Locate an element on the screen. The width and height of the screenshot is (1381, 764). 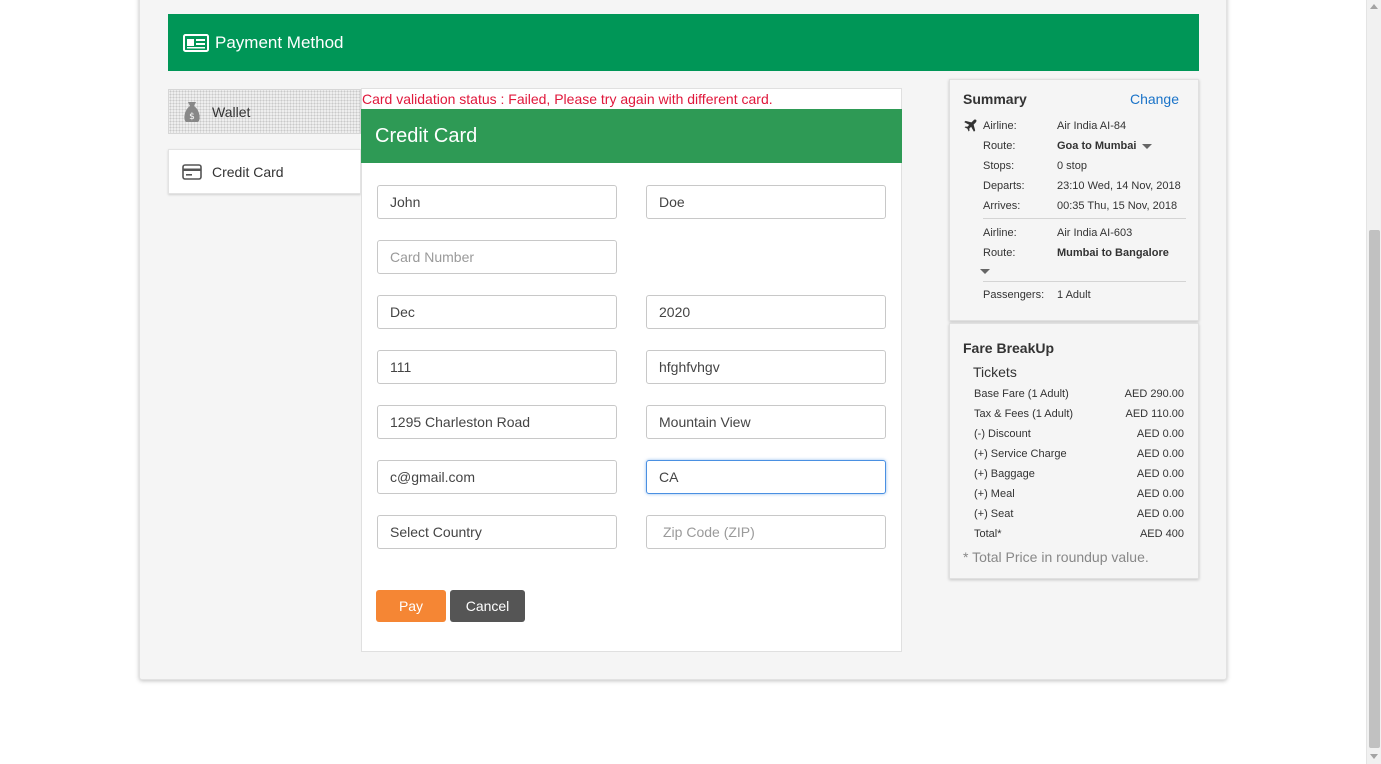
cancel-button: Cancel is located at coordinates (487, 606).